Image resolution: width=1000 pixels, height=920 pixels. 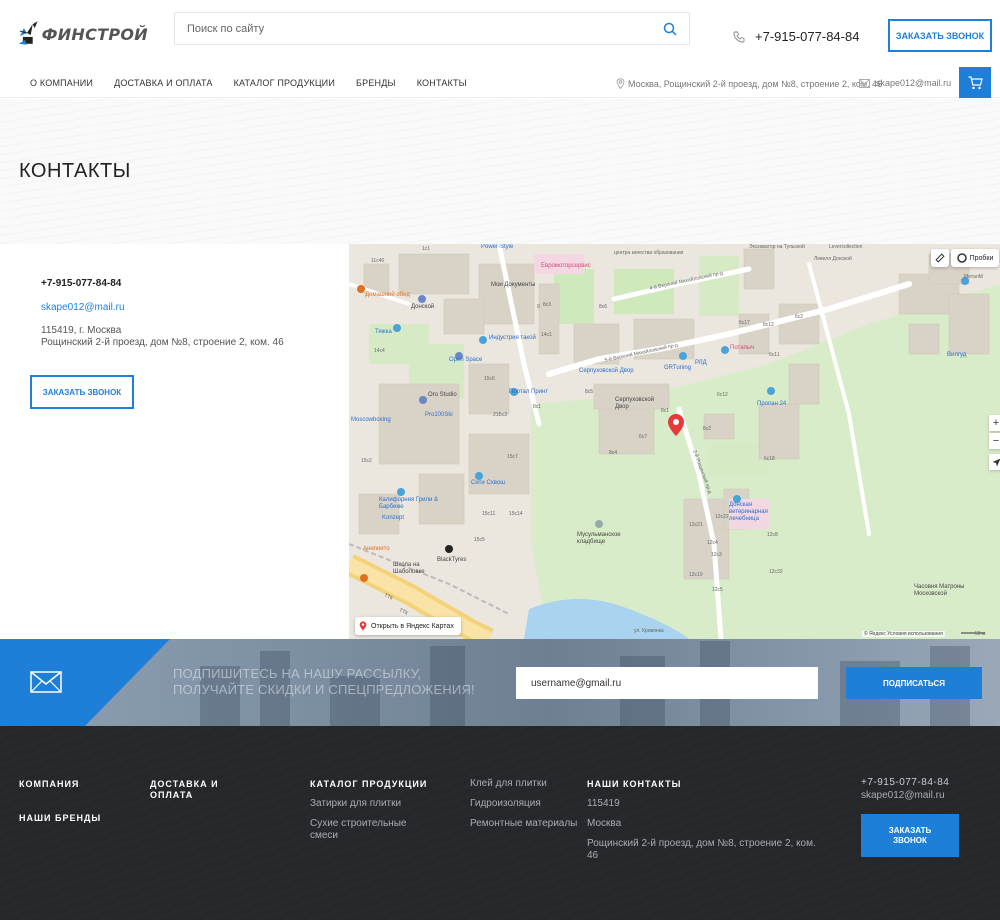 I want to click on open-yandex-maps-label: Открыть в Яндекс Картах, so click(x=412, y=626).